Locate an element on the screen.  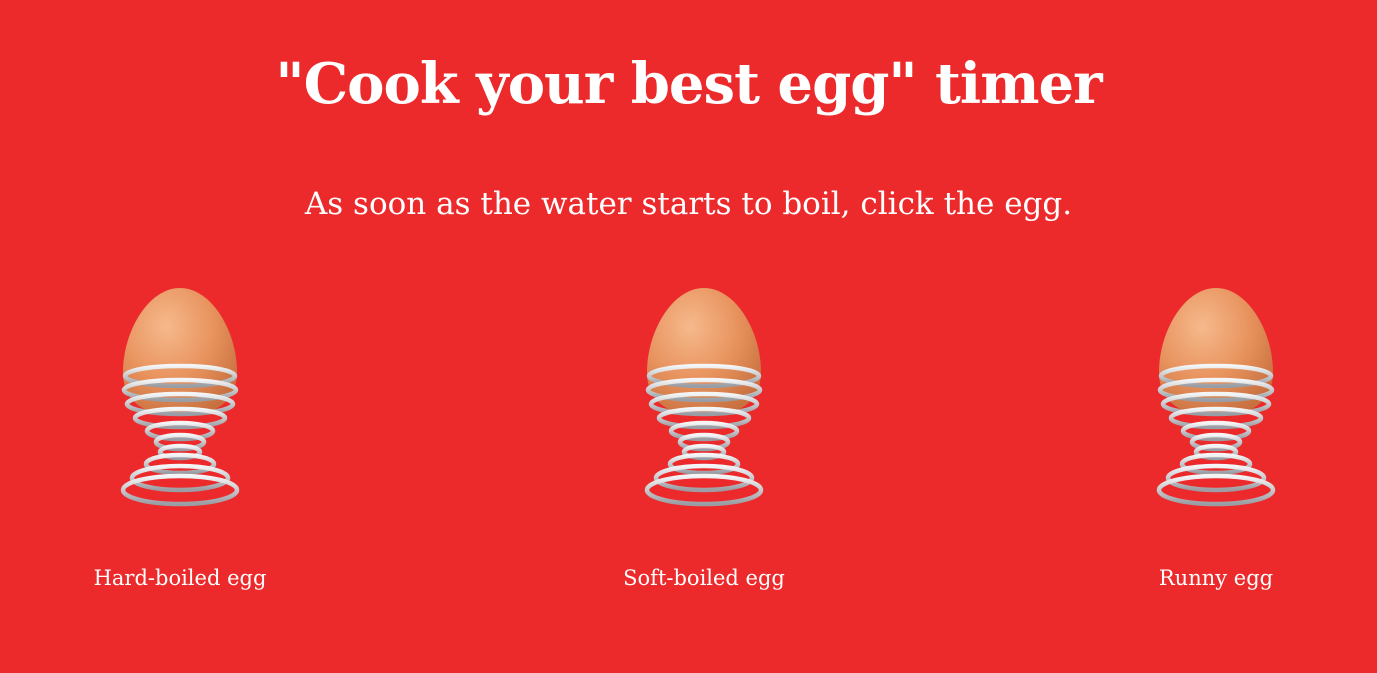
egg-label-runny: Runny egg is located at coordinates (1216, 578).